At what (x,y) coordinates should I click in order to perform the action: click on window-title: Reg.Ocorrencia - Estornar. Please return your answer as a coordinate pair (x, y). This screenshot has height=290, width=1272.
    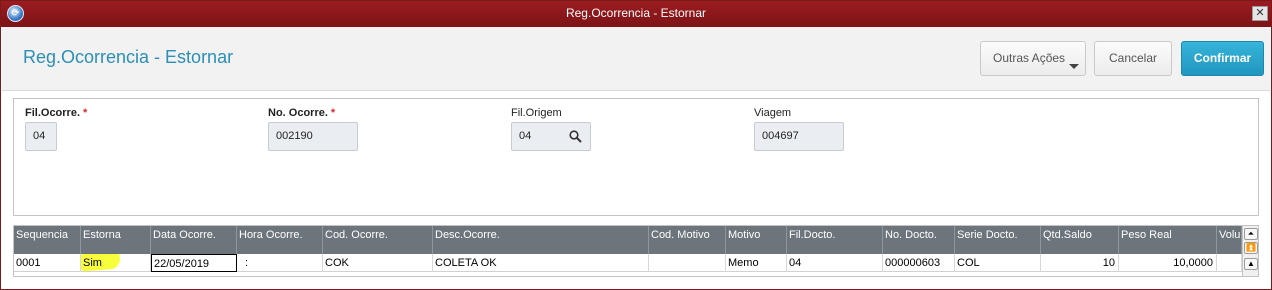
    Looking at the image, I should click on (636, 13).